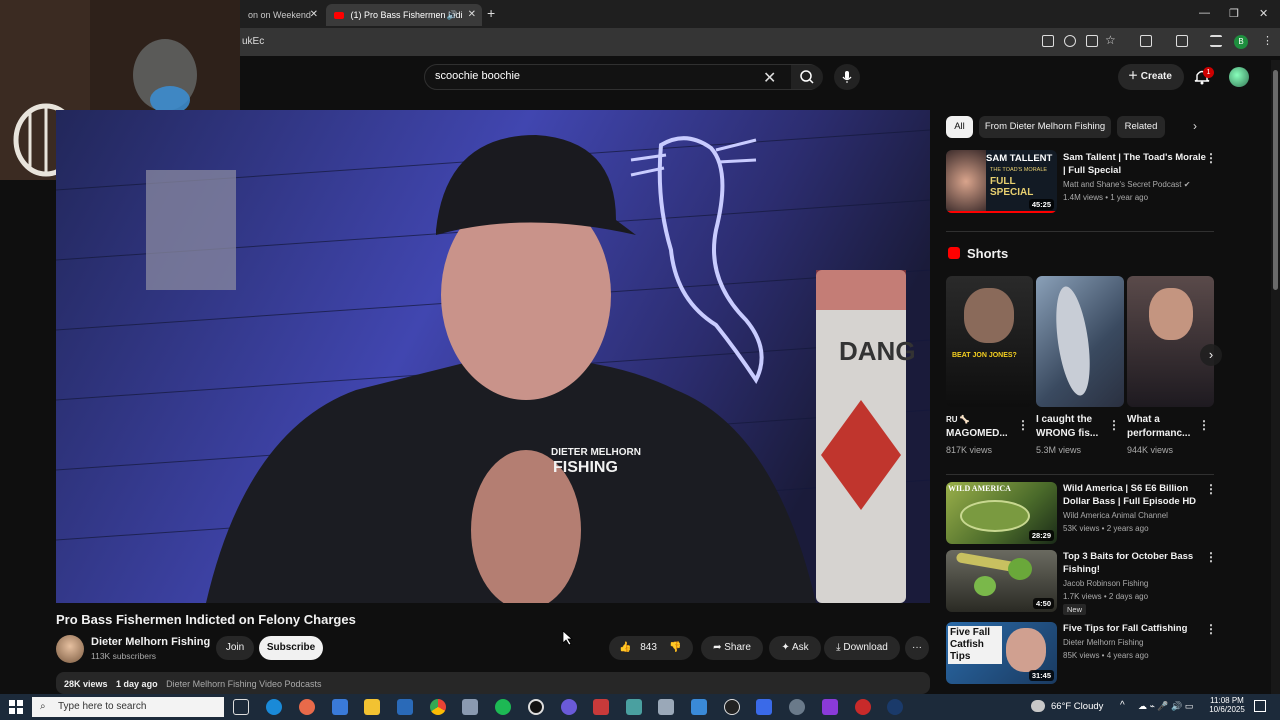  I want to click on profile-avatar: B, so click(1241, 42).